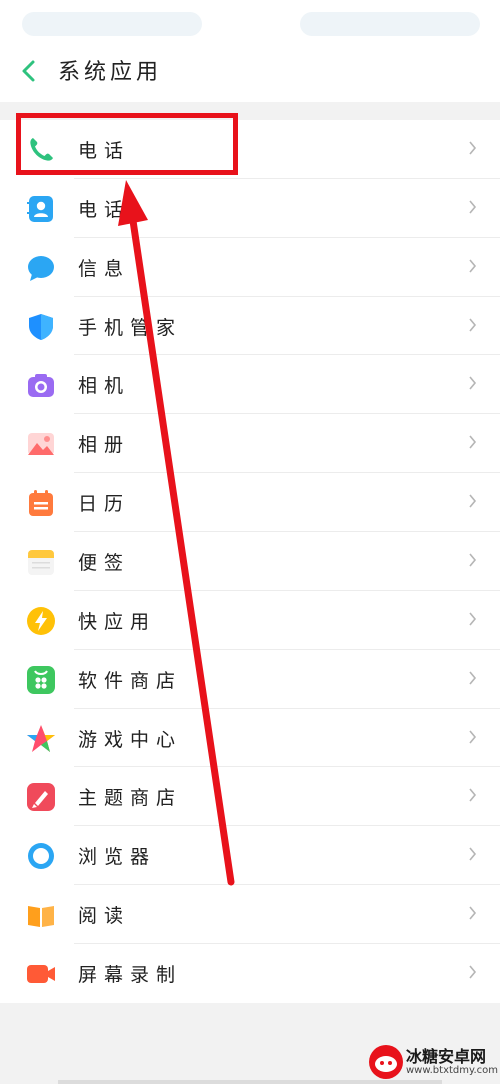 The width and height of the screenshot is (500, 1084). I want to click on list-item-quick-app: 快应用, so click(250, 620).